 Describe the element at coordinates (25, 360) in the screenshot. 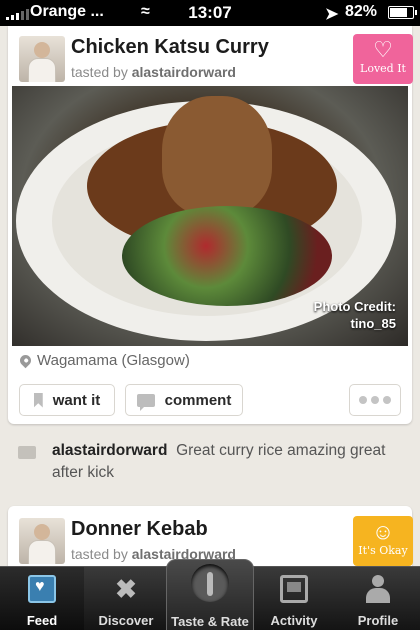

I see `map-pin-icon` at that location.